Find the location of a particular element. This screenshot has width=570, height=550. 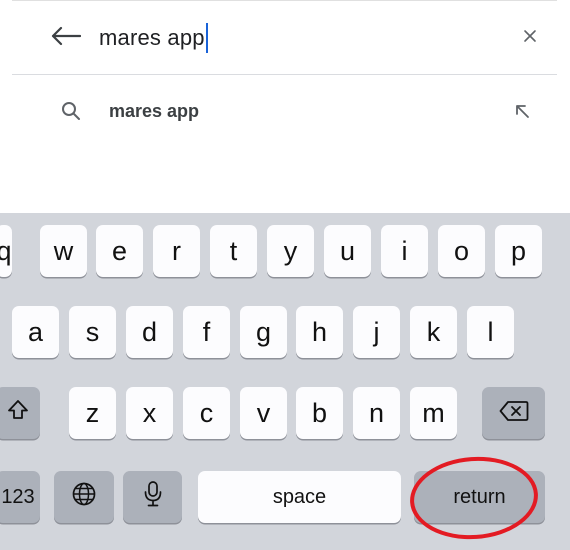

search-bar: mares app is located at coordinates (285, 37).